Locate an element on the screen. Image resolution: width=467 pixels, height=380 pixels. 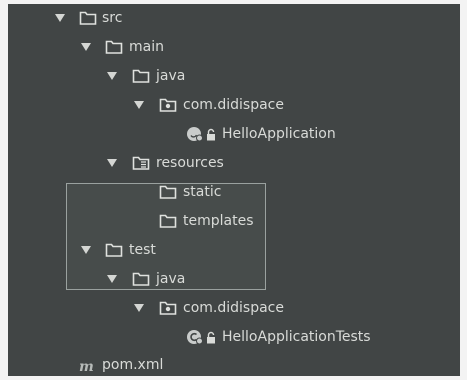
tree-node-label: src is located at coordinates (112, 18).